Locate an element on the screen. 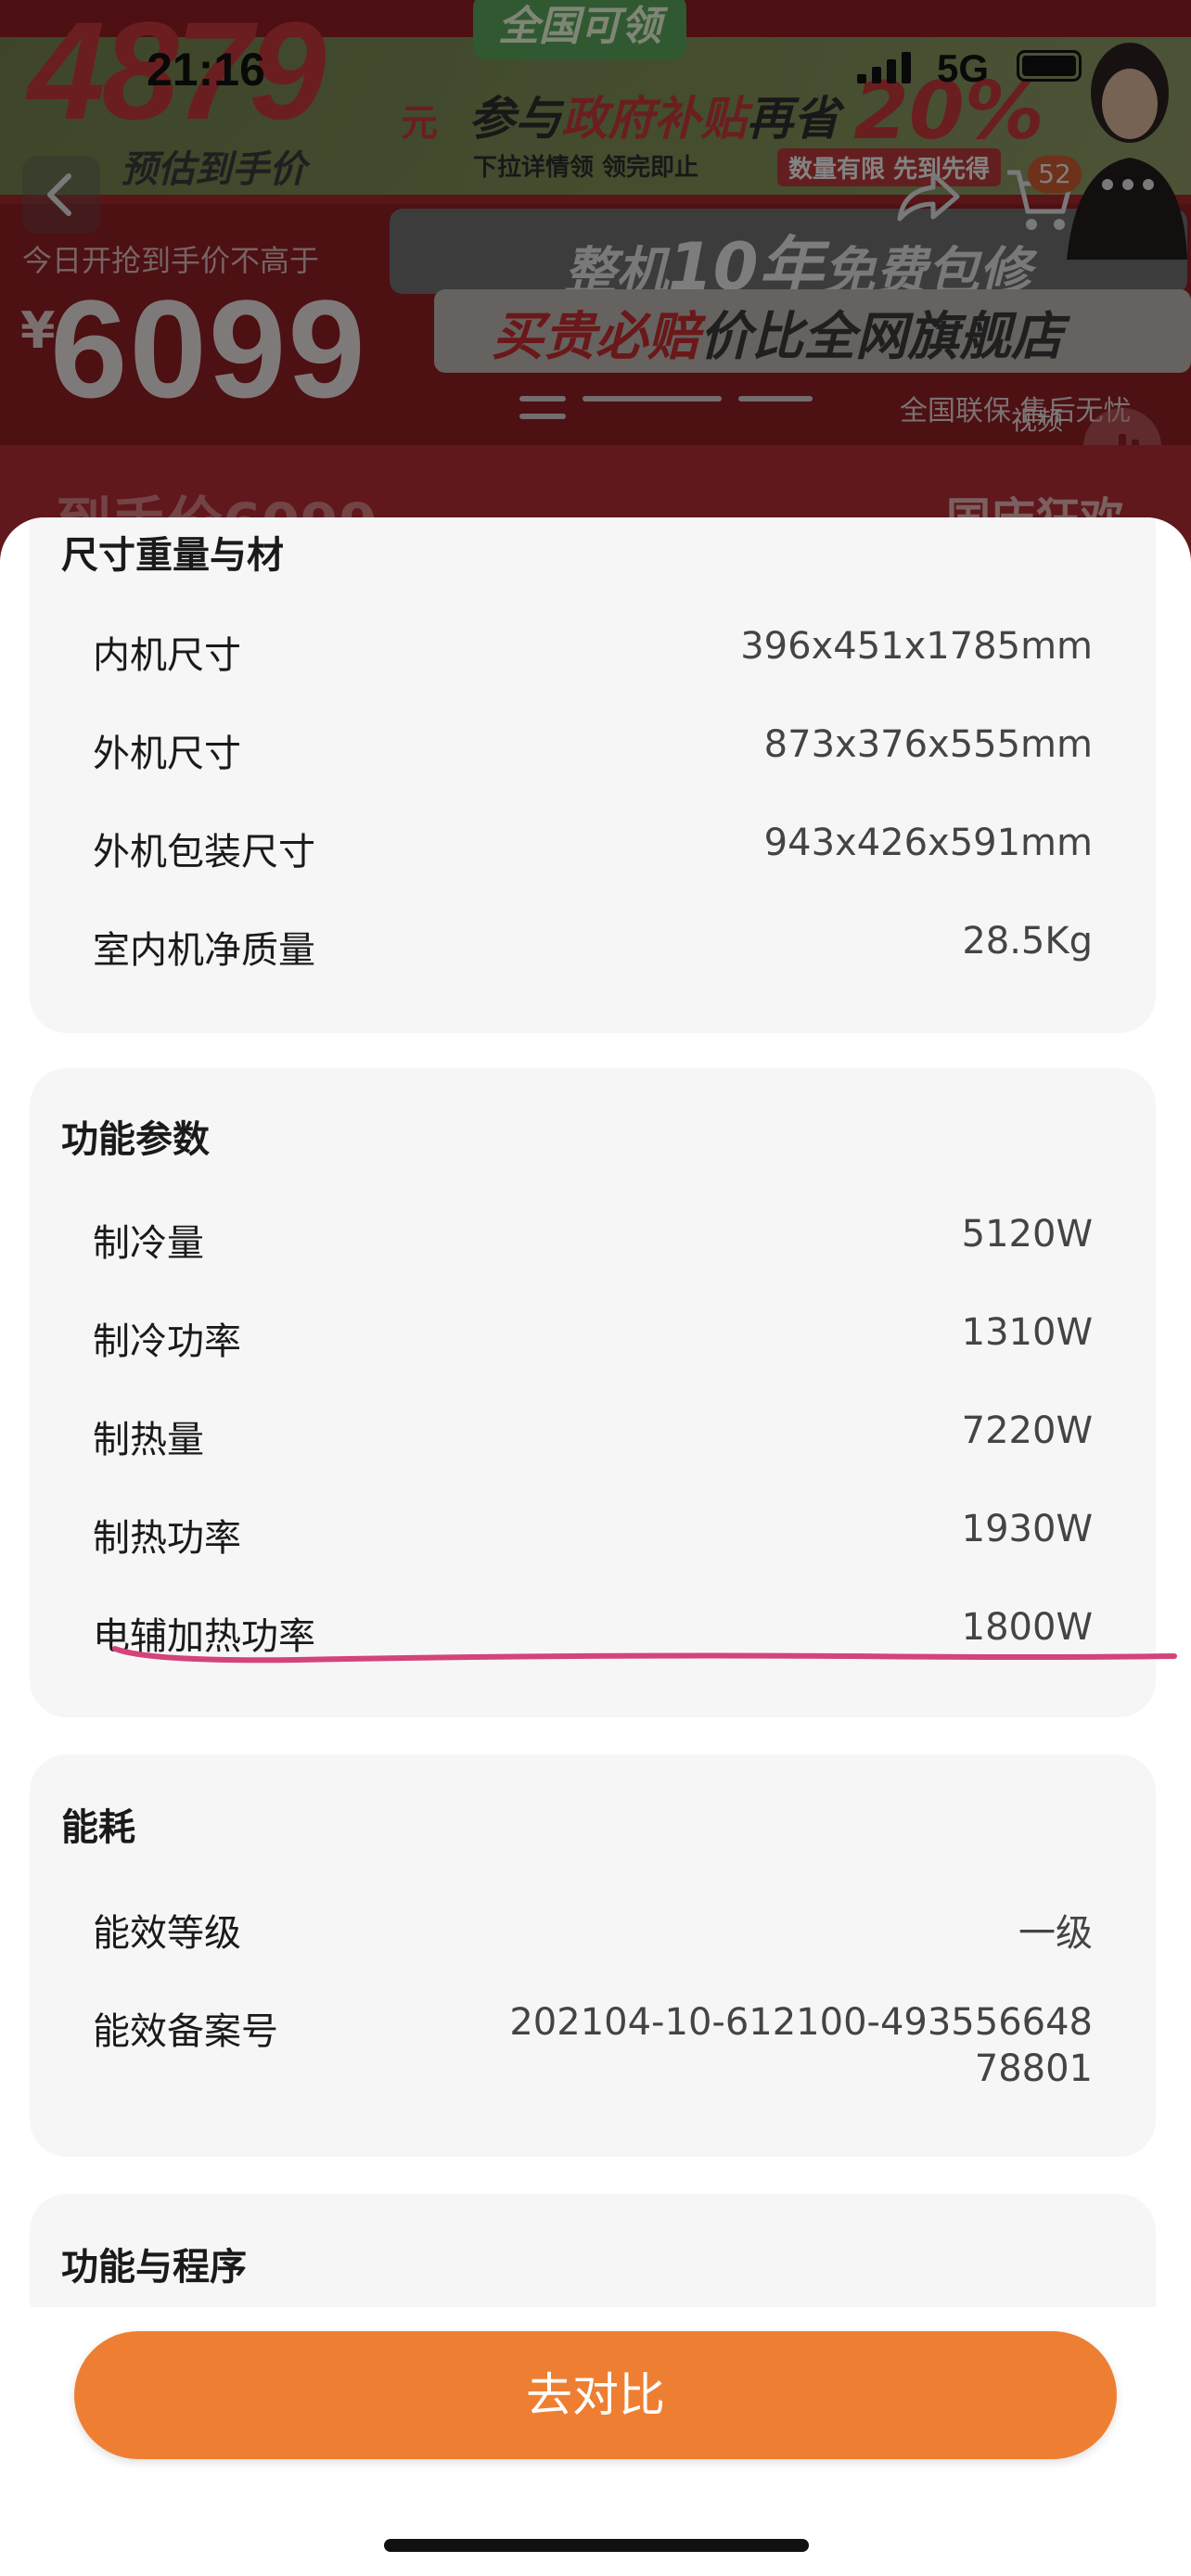  section-title: 尺寸重量与材 is located at coordinates (172, 555).